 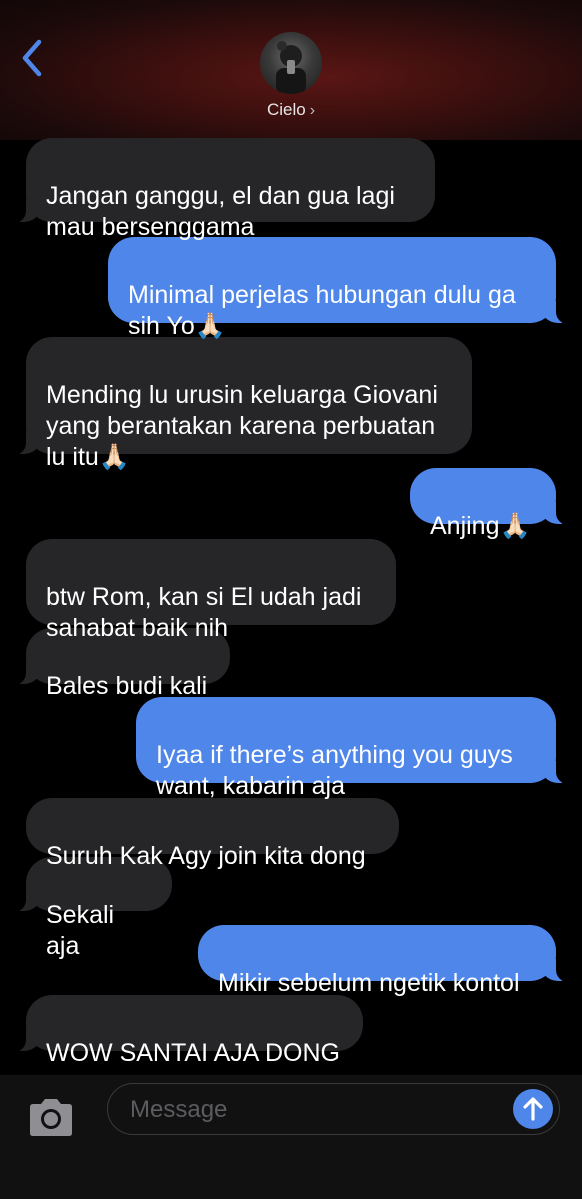 I want to click on camera-icon, so click(x=51, y=1117).